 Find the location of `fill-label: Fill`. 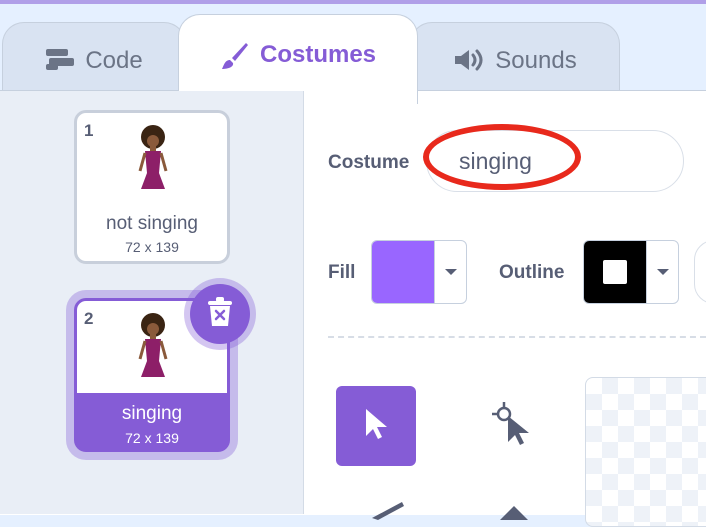

fill-label: Fill is located at coordinates (342, 272).